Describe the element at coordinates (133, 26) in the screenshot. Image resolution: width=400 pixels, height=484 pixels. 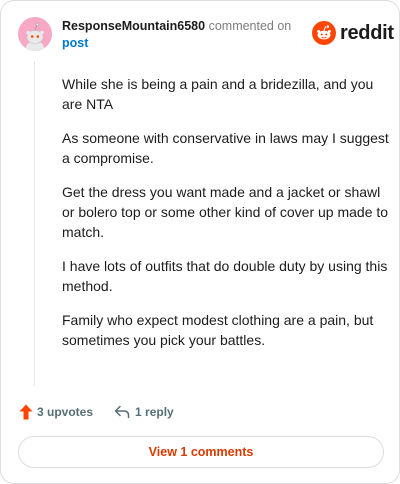
I see `username-link: ResponseMountain6580` at that location.